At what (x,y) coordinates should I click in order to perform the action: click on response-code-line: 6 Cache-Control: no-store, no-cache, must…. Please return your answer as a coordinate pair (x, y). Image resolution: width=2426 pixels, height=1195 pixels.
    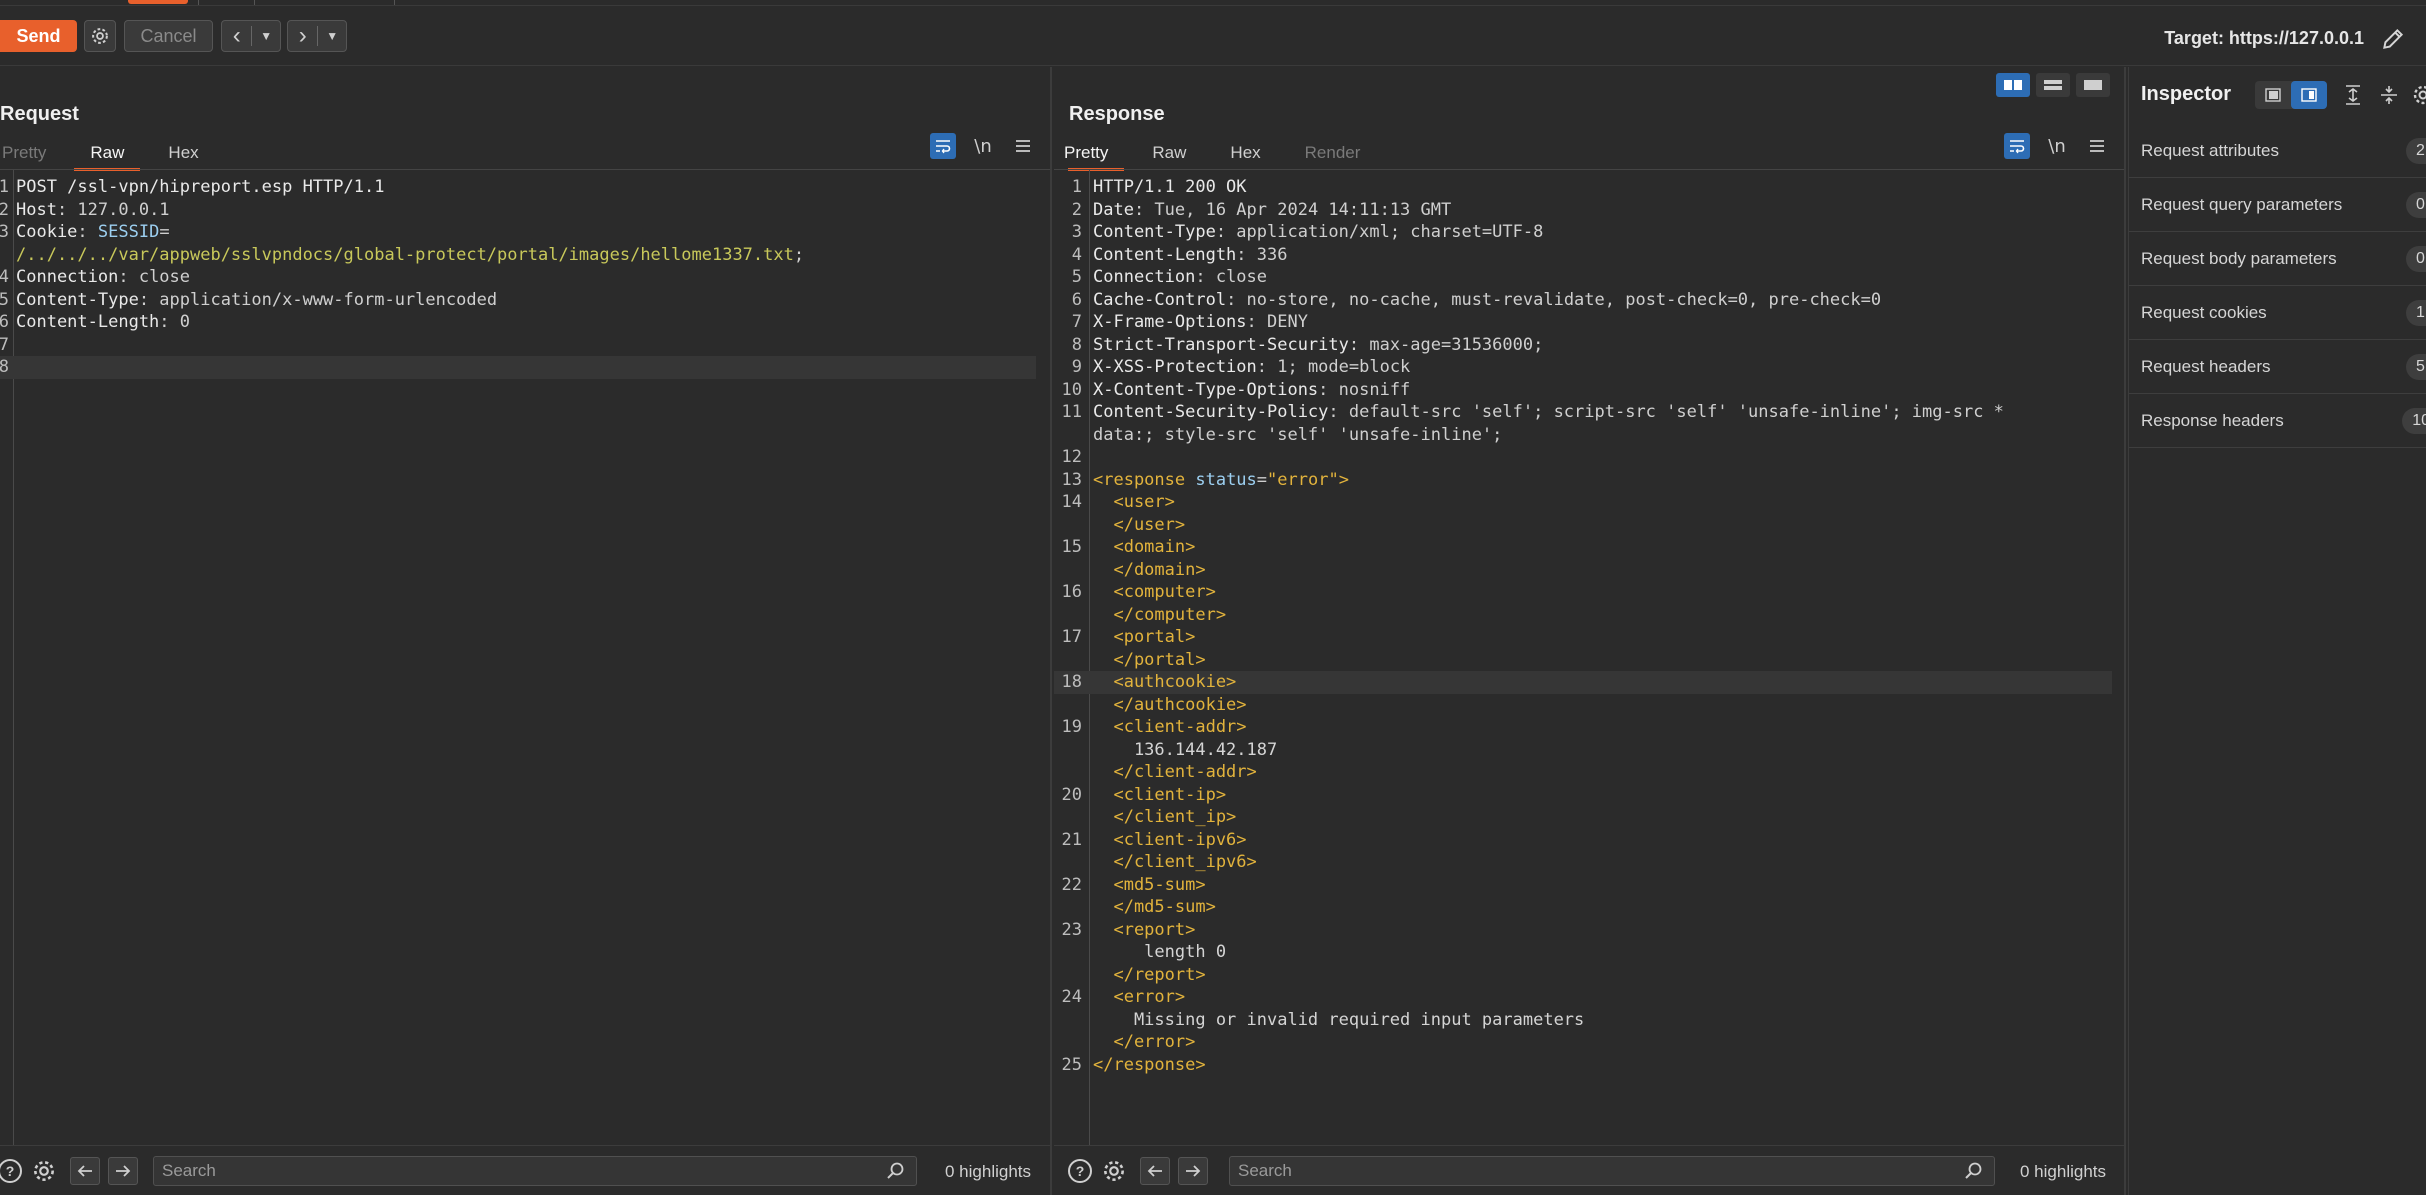
    Looking at the image, I should click on (1589, 300).